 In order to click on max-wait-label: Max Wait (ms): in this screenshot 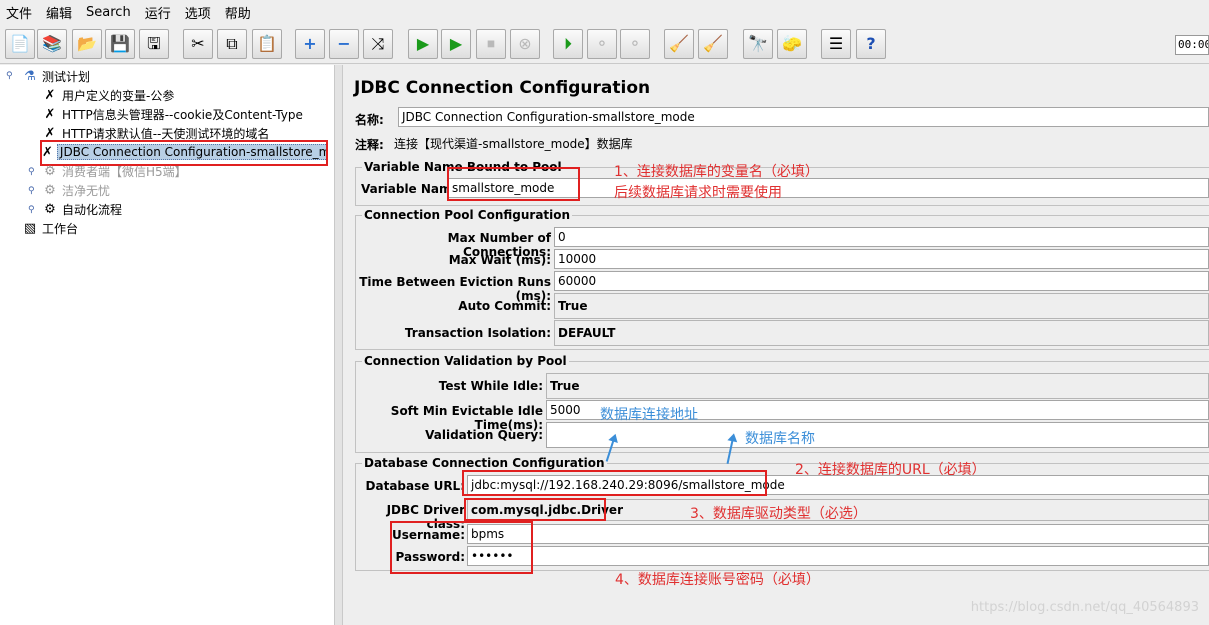, I will do `click(499, 260)`.